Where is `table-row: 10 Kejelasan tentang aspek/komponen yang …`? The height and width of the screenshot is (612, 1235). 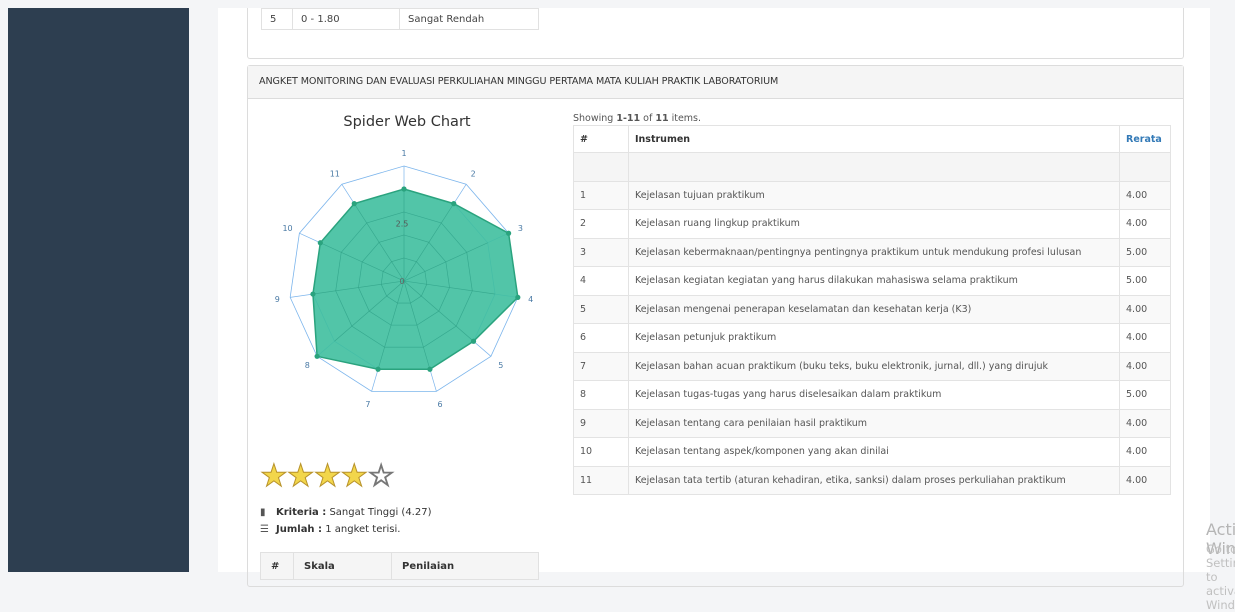 table-row: 10 Kejelasan tentang aspek/komponen yang … is located at coordinates (872, 452).